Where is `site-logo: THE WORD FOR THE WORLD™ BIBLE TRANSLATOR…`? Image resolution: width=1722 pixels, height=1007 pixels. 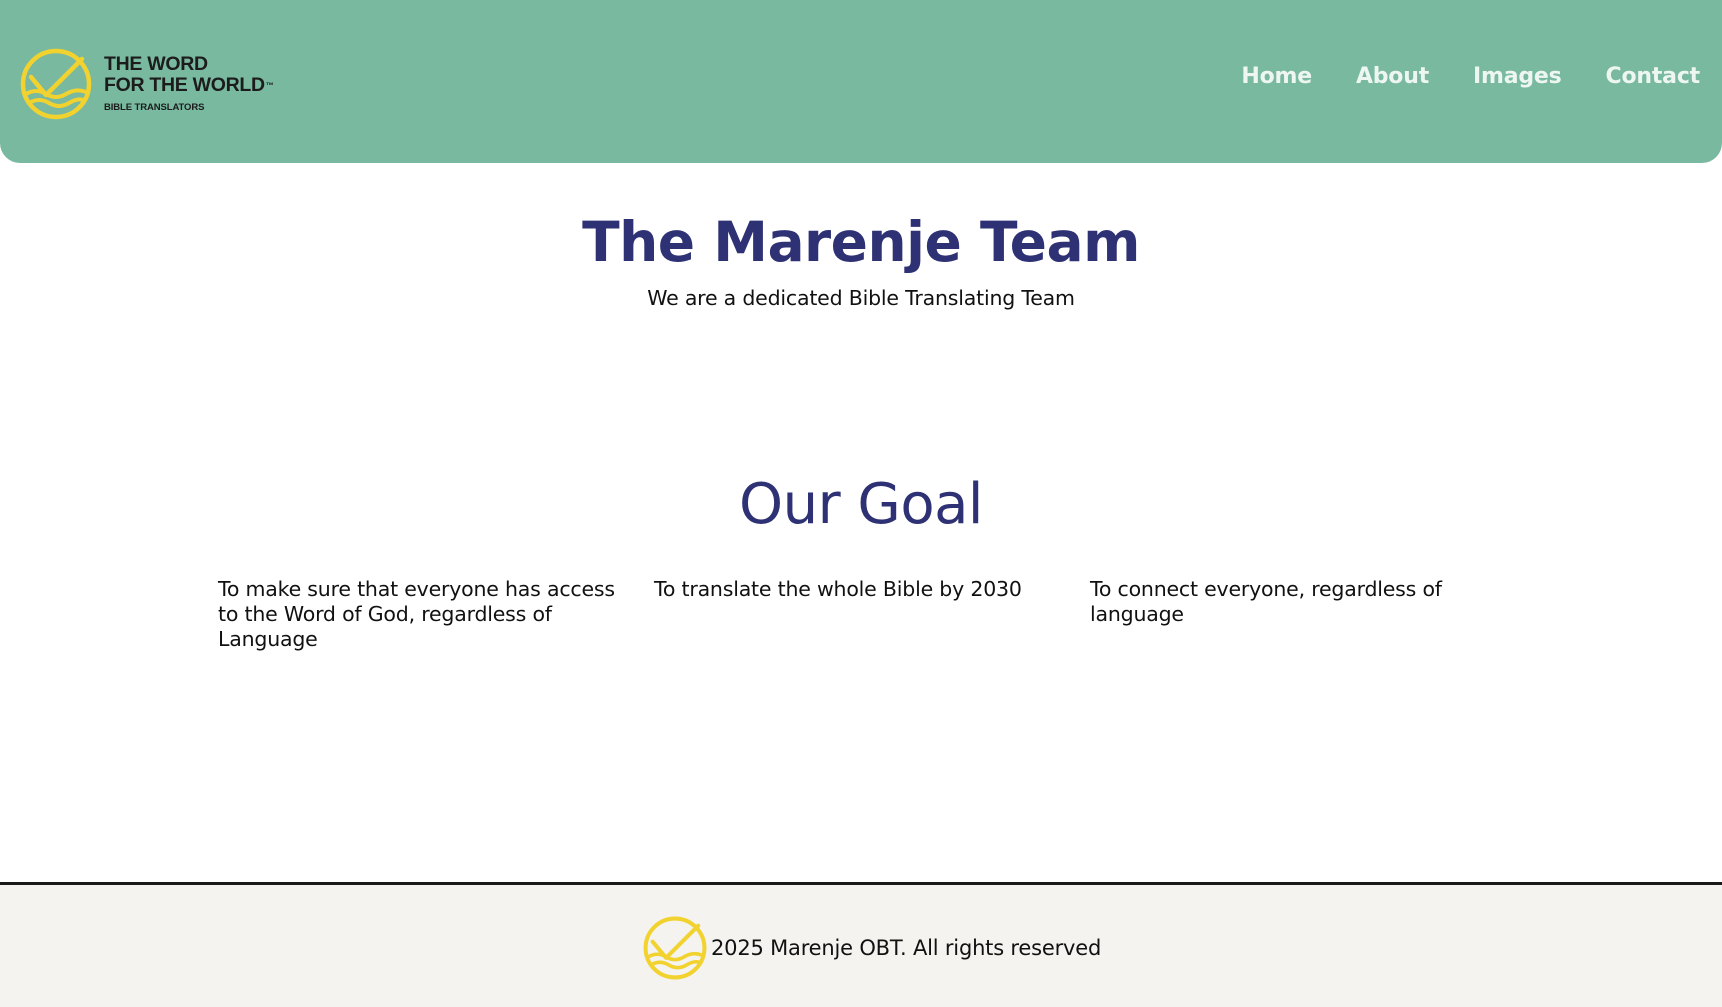
site-logo: THE WORD FOR THE WORLD™ BIBLE TRANSLATOR… is located at coordinates (154, 84).